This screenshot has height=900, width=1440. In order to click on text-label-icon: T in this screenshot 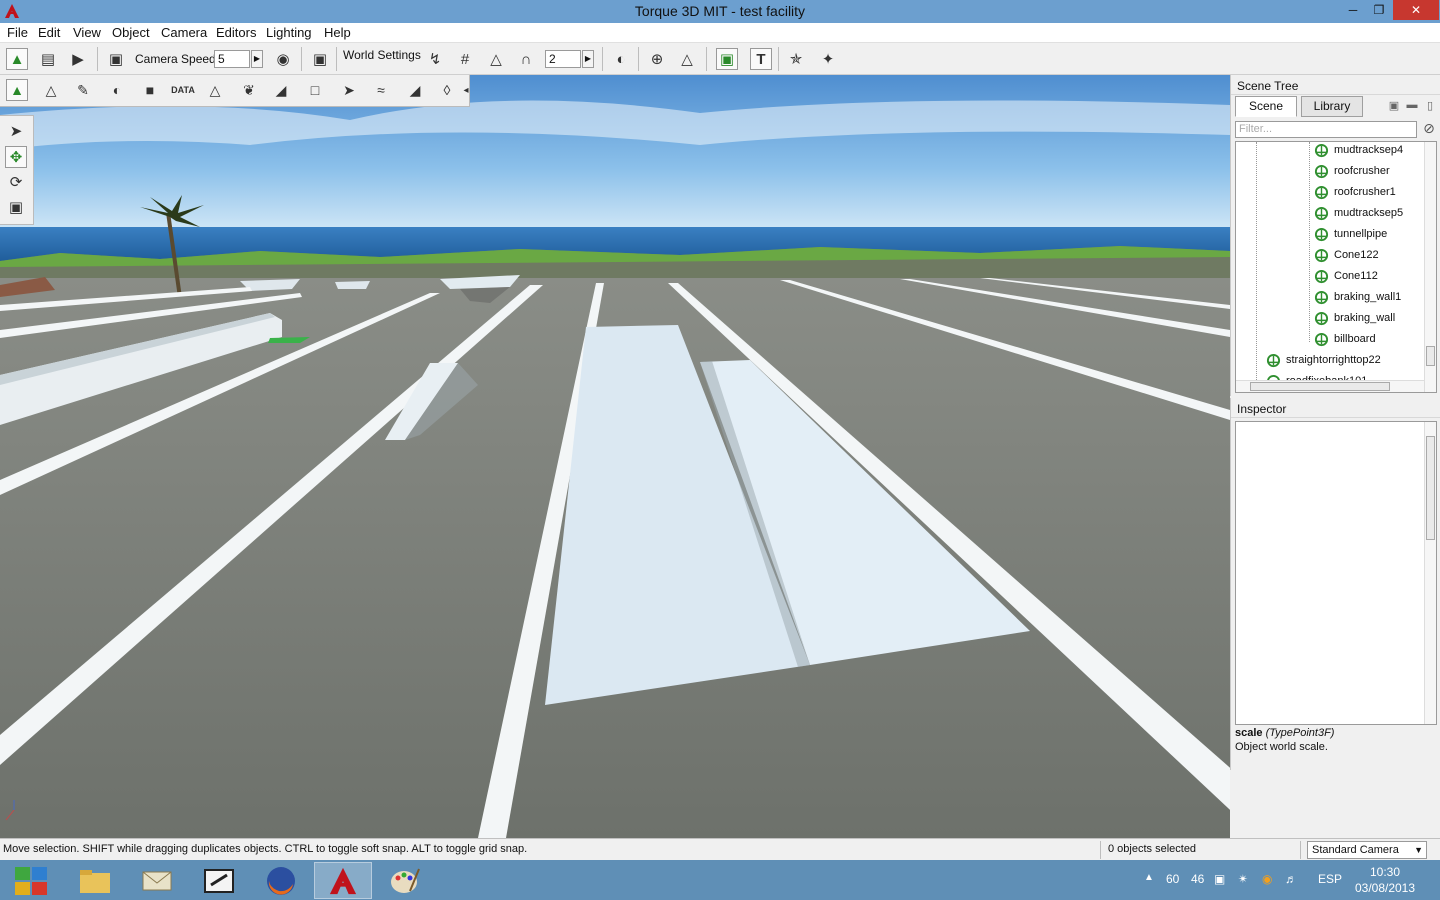, I will do `click(761, 59)`.